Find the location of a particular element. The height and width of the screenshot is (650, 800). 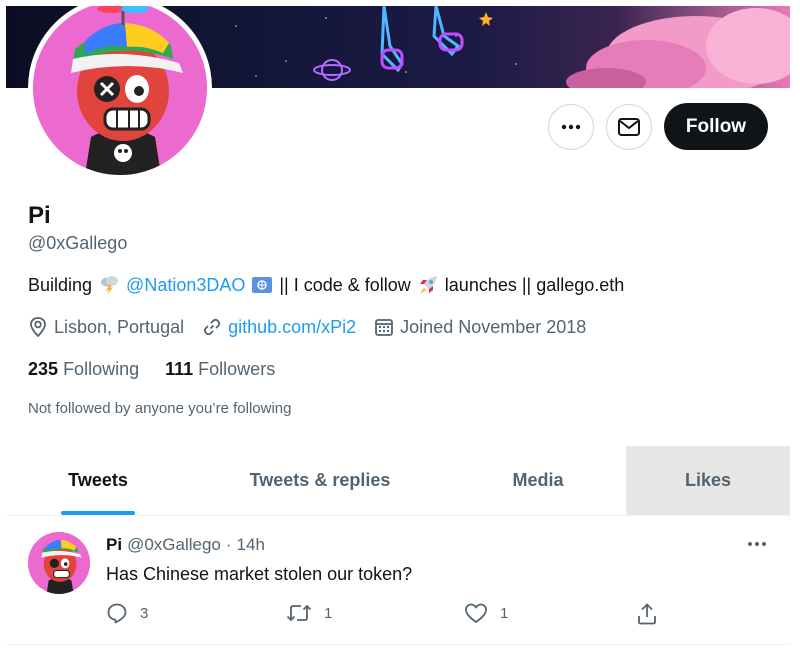

character-illustration is located at coordinates (120, 90).